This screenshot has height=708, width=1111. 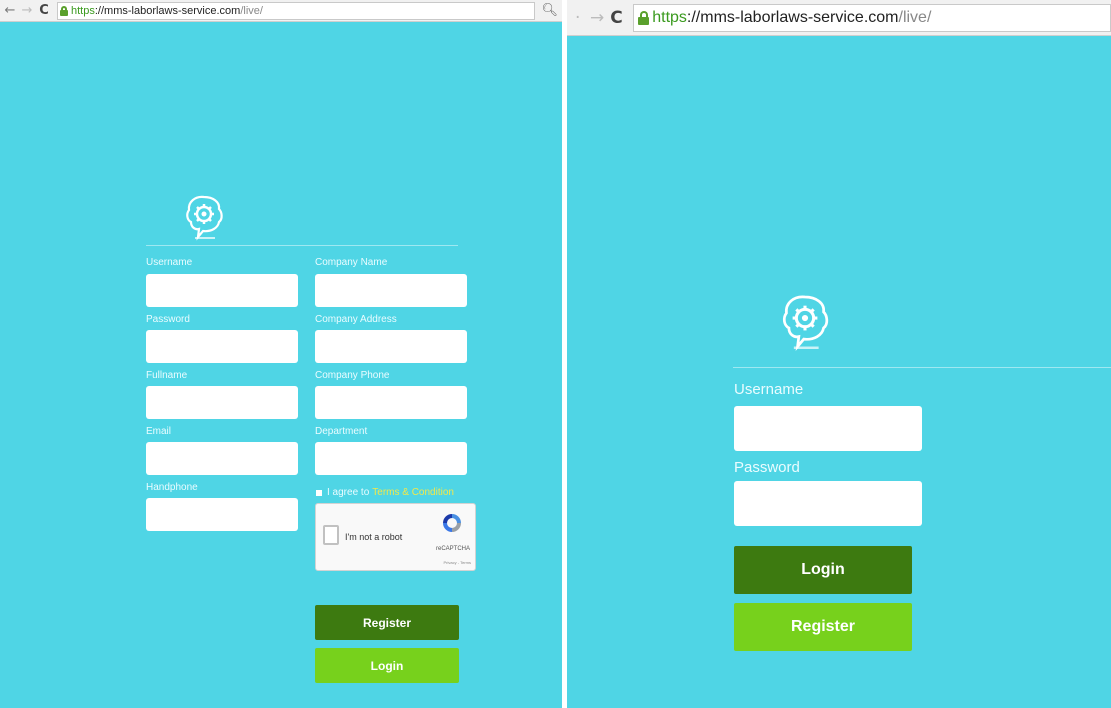 What do you see at coordinates (452, 549) in the screenshot?
I see `recaptcha-brand: reCAPTCHA` at bounding box center [452, 549].